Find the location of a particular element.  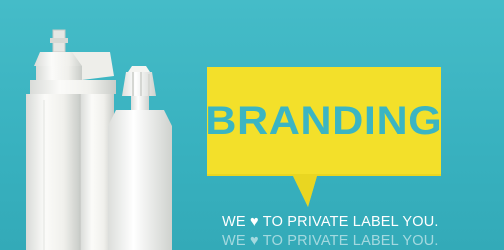

tagline-reflection-post: TO PRIVATE LABEL YOU. is located at coordinates (350, 239).